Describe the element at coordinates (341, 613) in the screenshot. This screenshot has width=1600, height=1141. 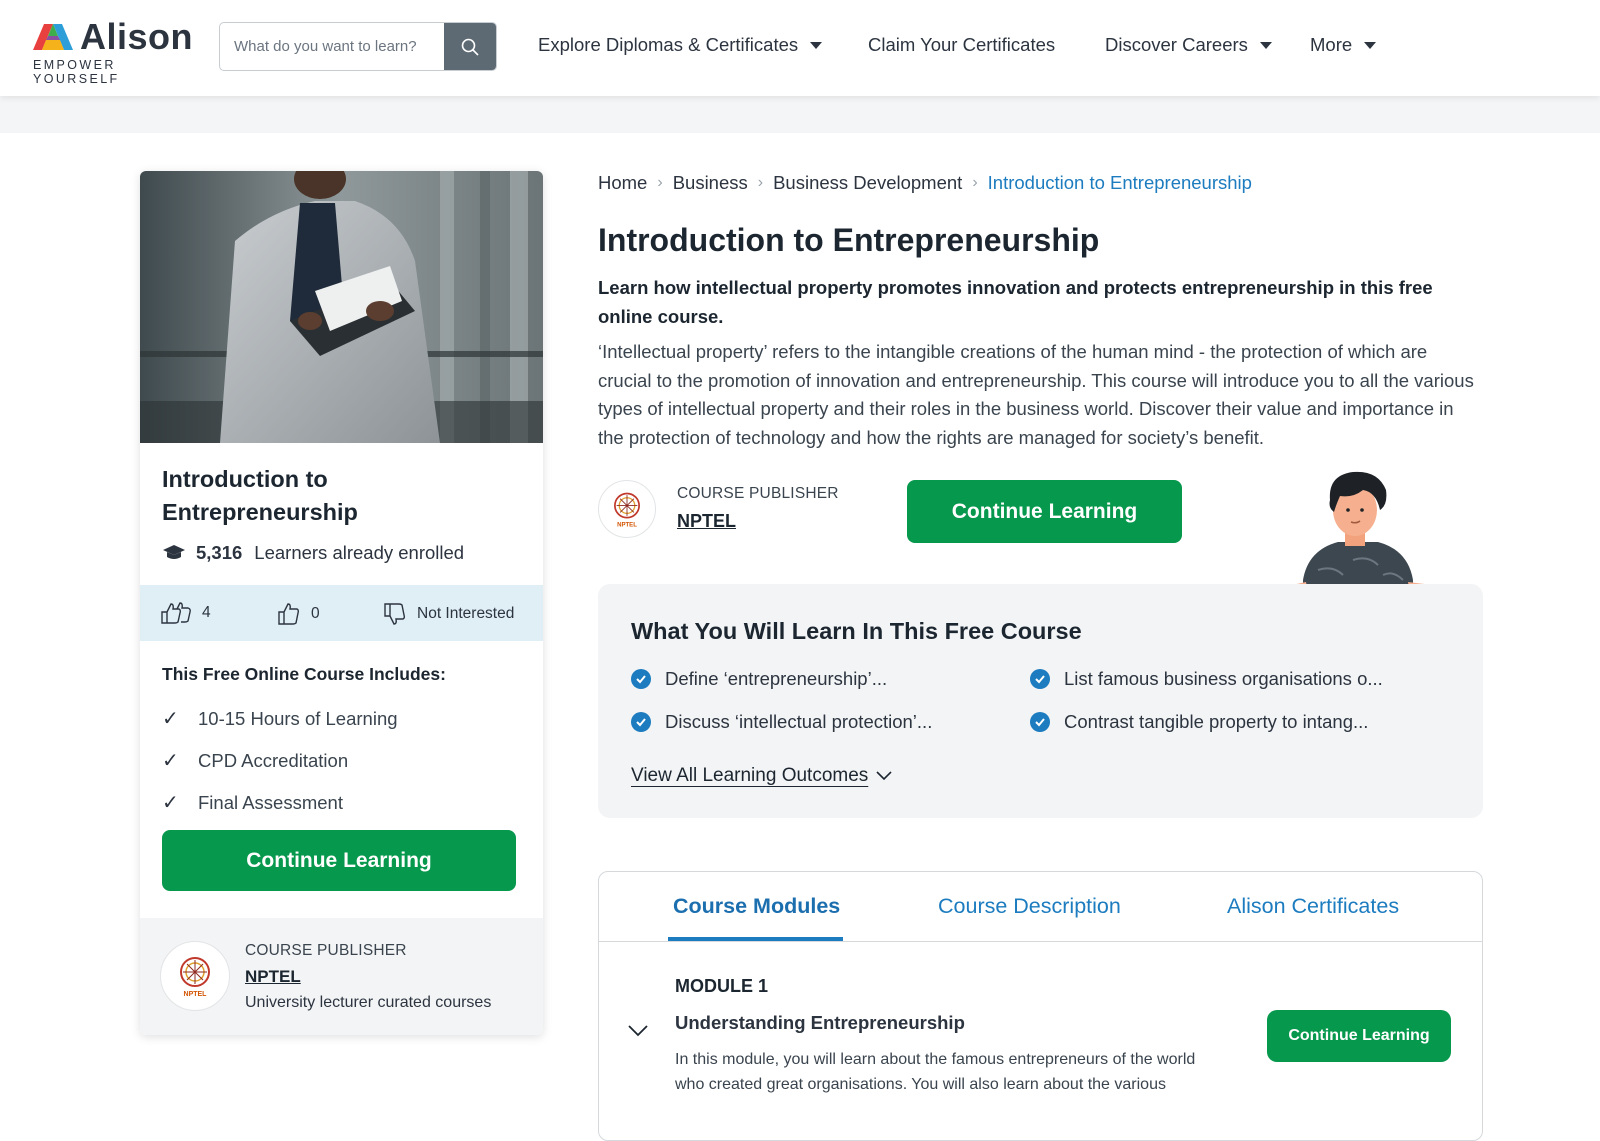
I see `feedback-bar: 4 0 Not Interested` at that location.